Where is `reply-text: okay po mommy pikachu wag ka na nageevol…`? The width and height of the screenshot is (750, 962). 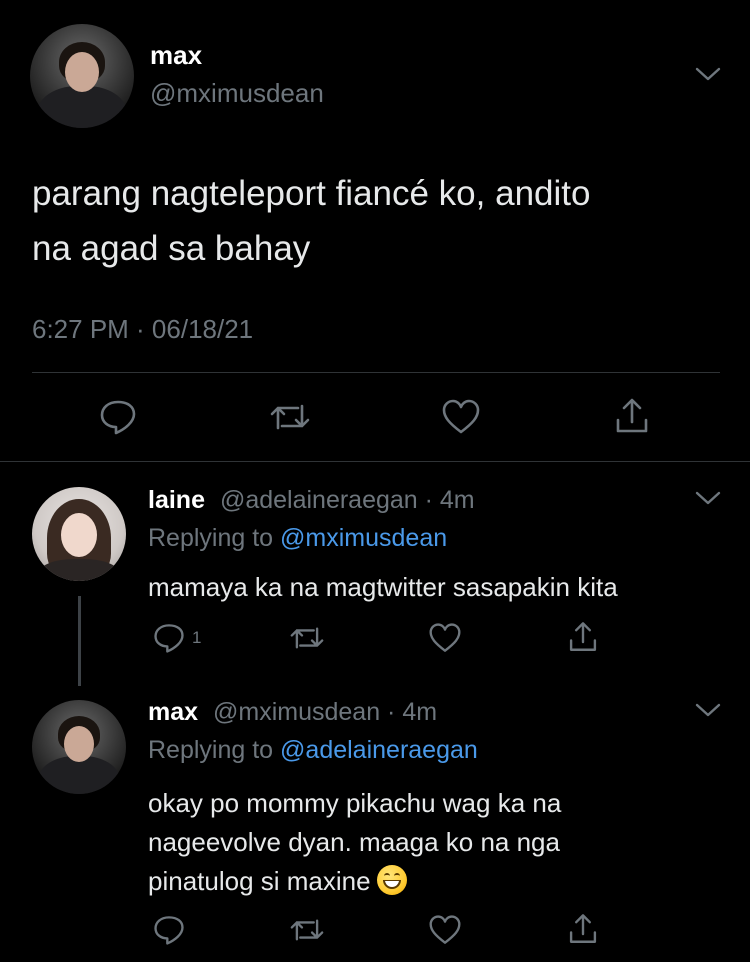 reply-text: okay po mommy pikachu wag ka na nageevol… is located at coordinates (354, 842).